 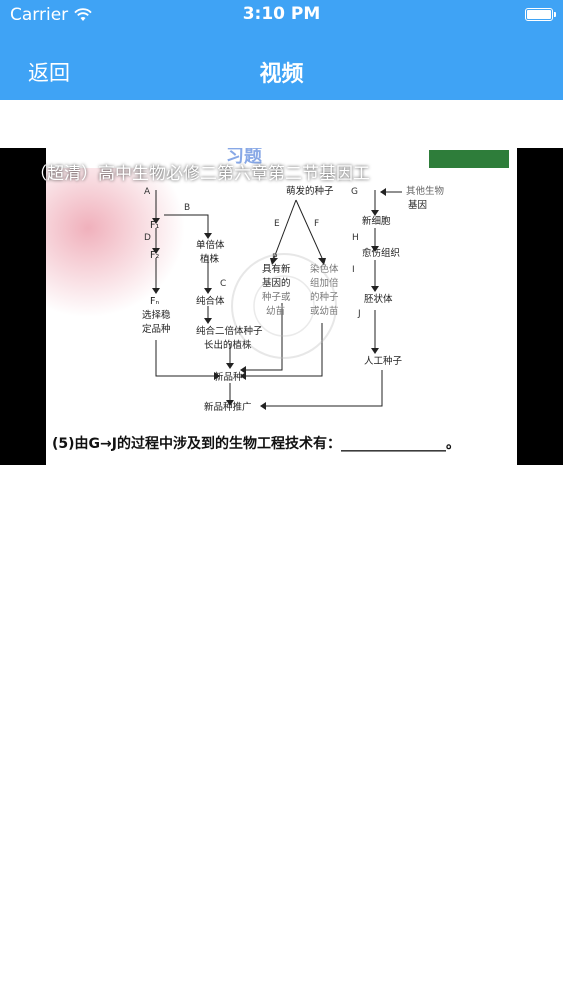 I want to click on node-other-gene-1: 其他生物, so click(x=425, y=191).